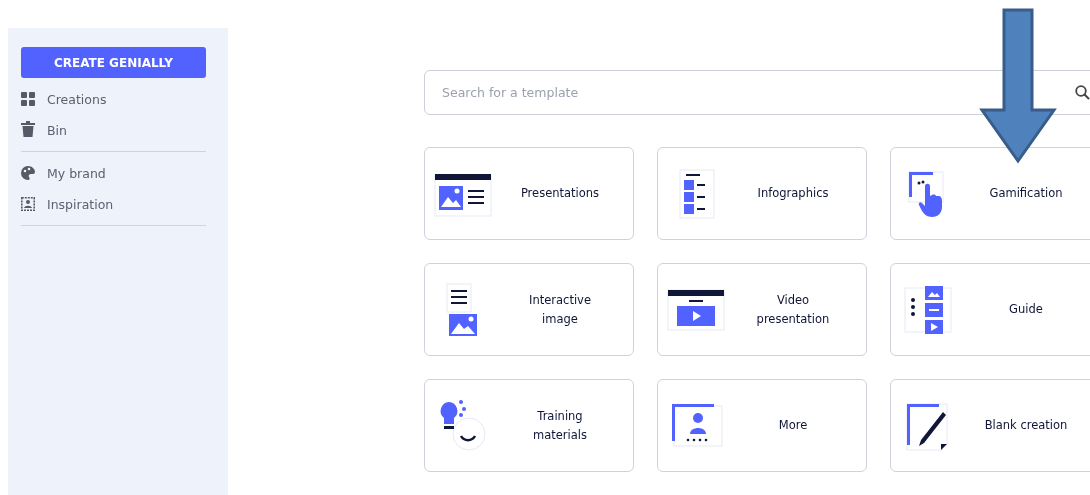  Describe the element at coordinates (113, 173) in the screenshot. I see `sidebar-item: My brand` at that location.